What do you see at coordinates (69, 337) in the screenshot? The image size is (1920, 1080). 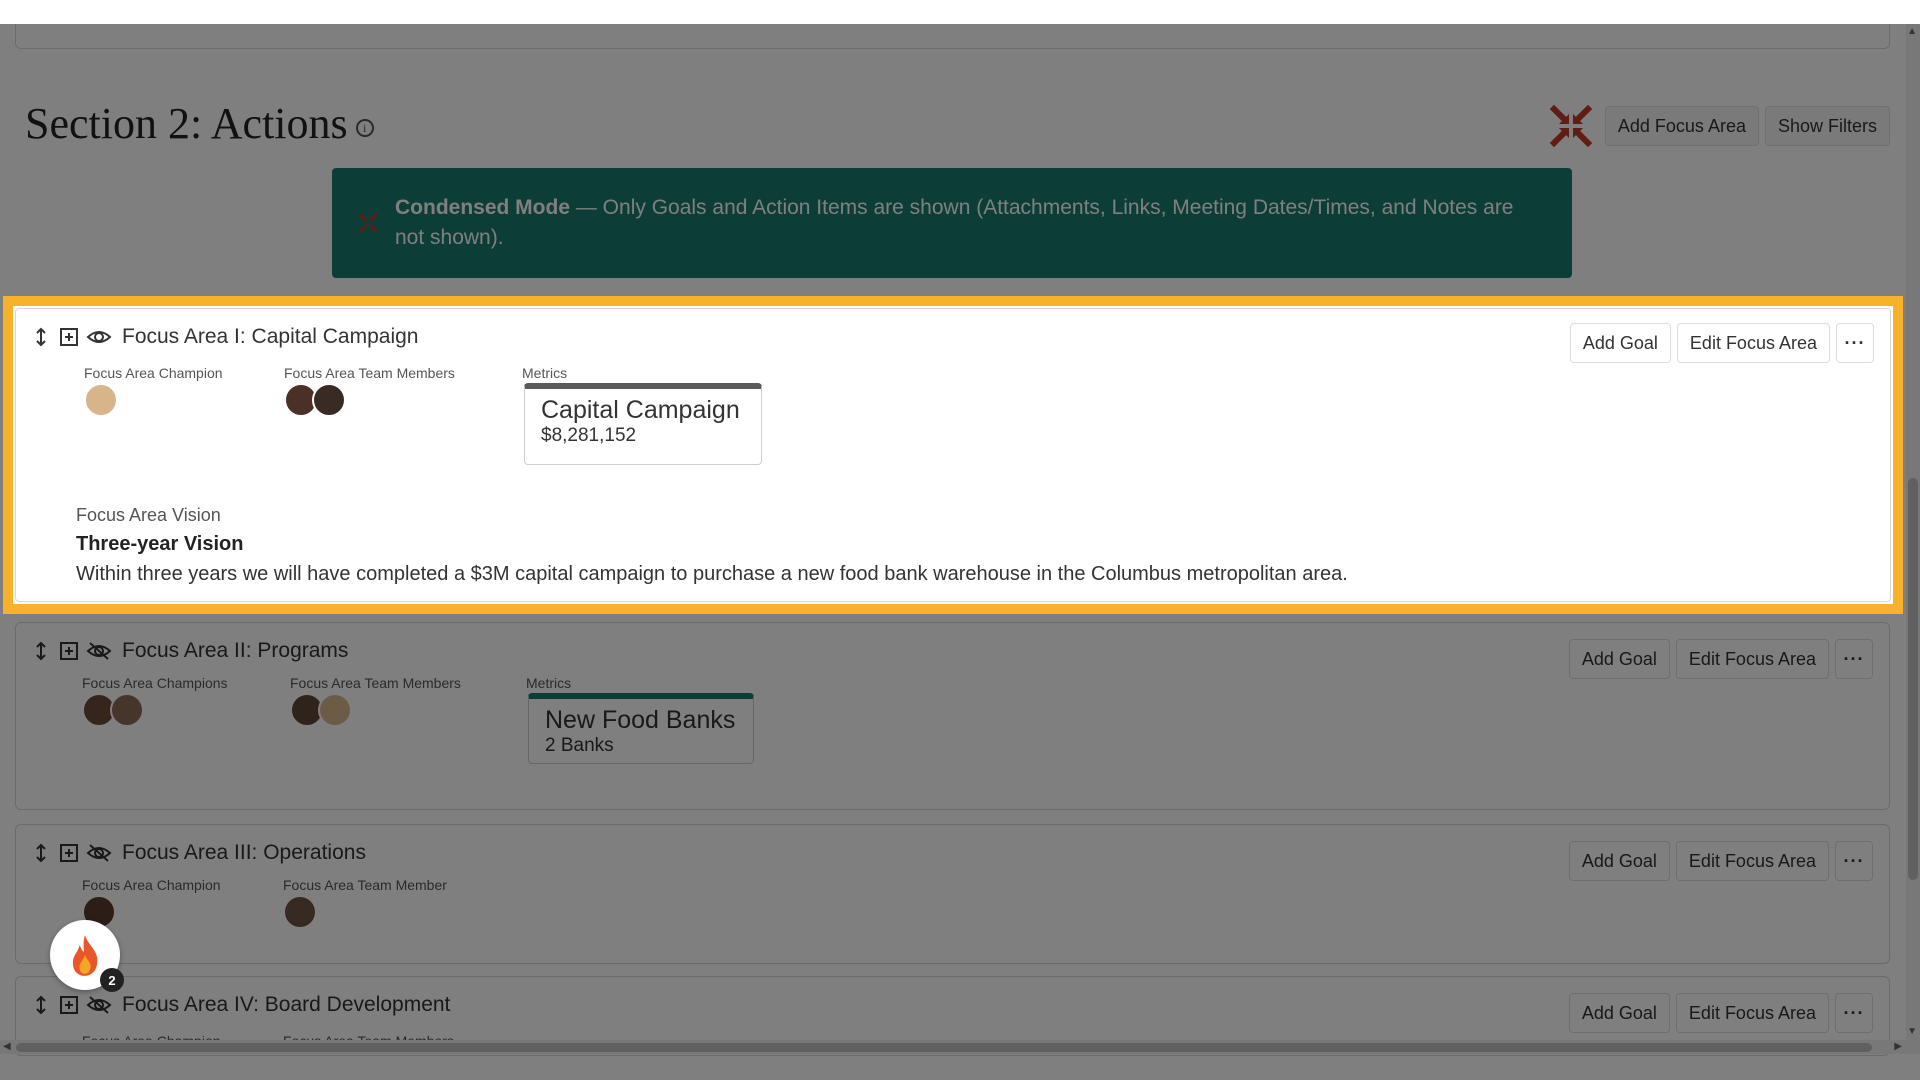 I see `expand-icon` at bounding box center [69, 337].